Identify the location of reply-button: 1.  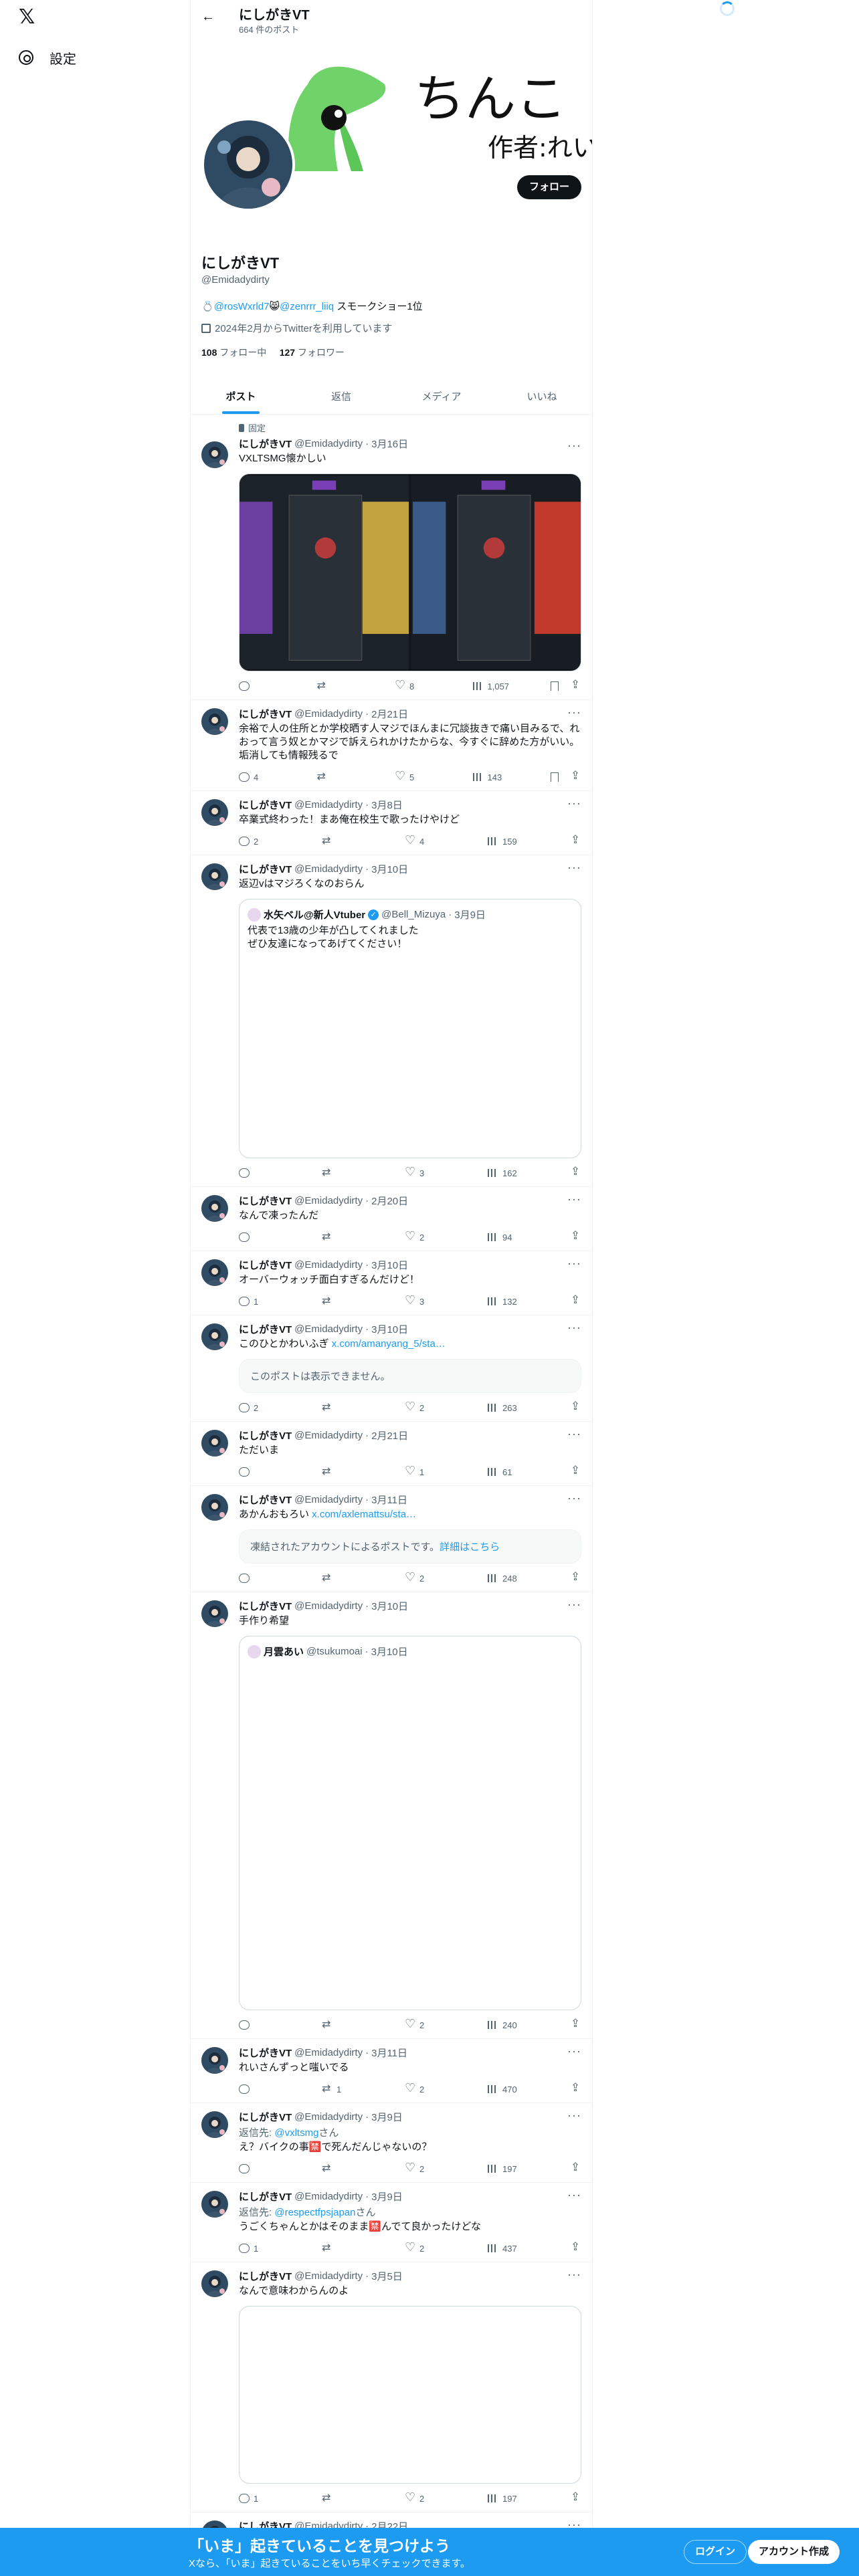
(262, 1302).